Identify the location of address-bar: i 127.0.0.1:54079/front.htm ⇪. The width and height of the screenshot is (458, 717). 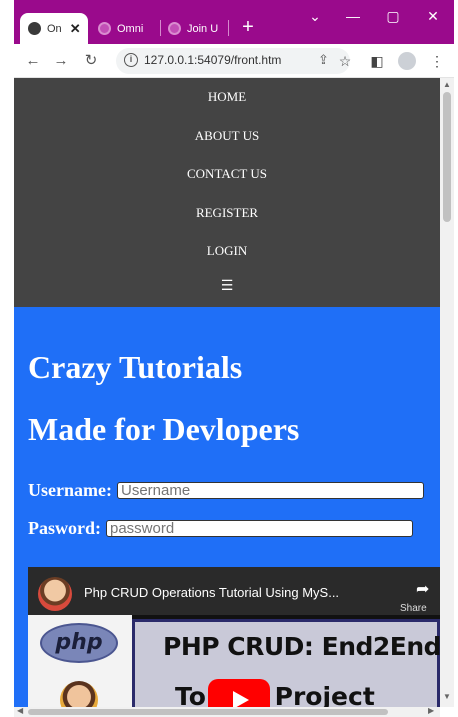
(233, 61).